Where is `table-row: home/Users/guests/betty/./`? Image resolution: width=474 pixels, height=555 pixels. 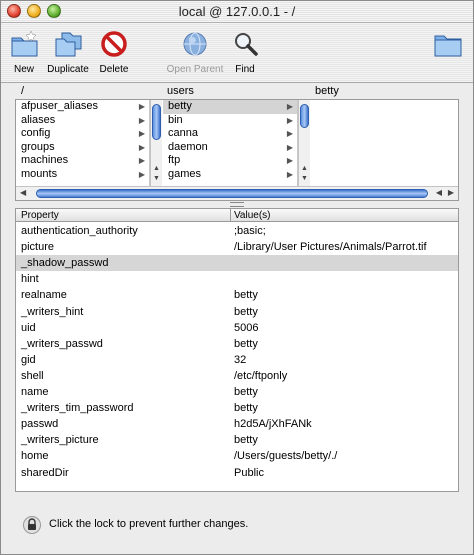
table-row: home/Users/guests/betty/./ is located at coordinates (237, 456).